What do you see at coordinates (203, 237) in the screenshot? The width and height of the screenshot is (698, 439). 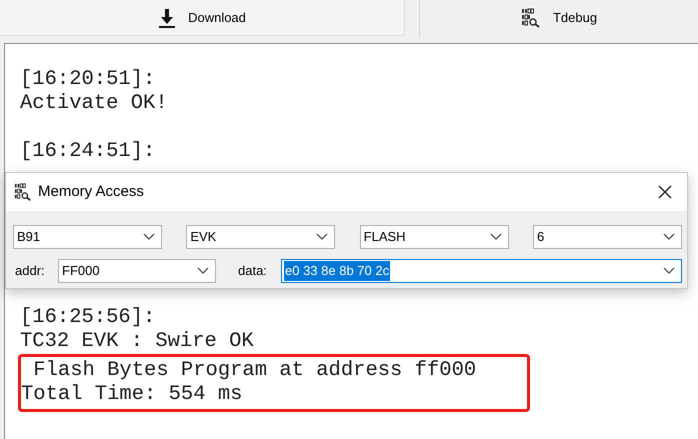 I see `dropdown-value: EVK` at bounding box center [203, 237].